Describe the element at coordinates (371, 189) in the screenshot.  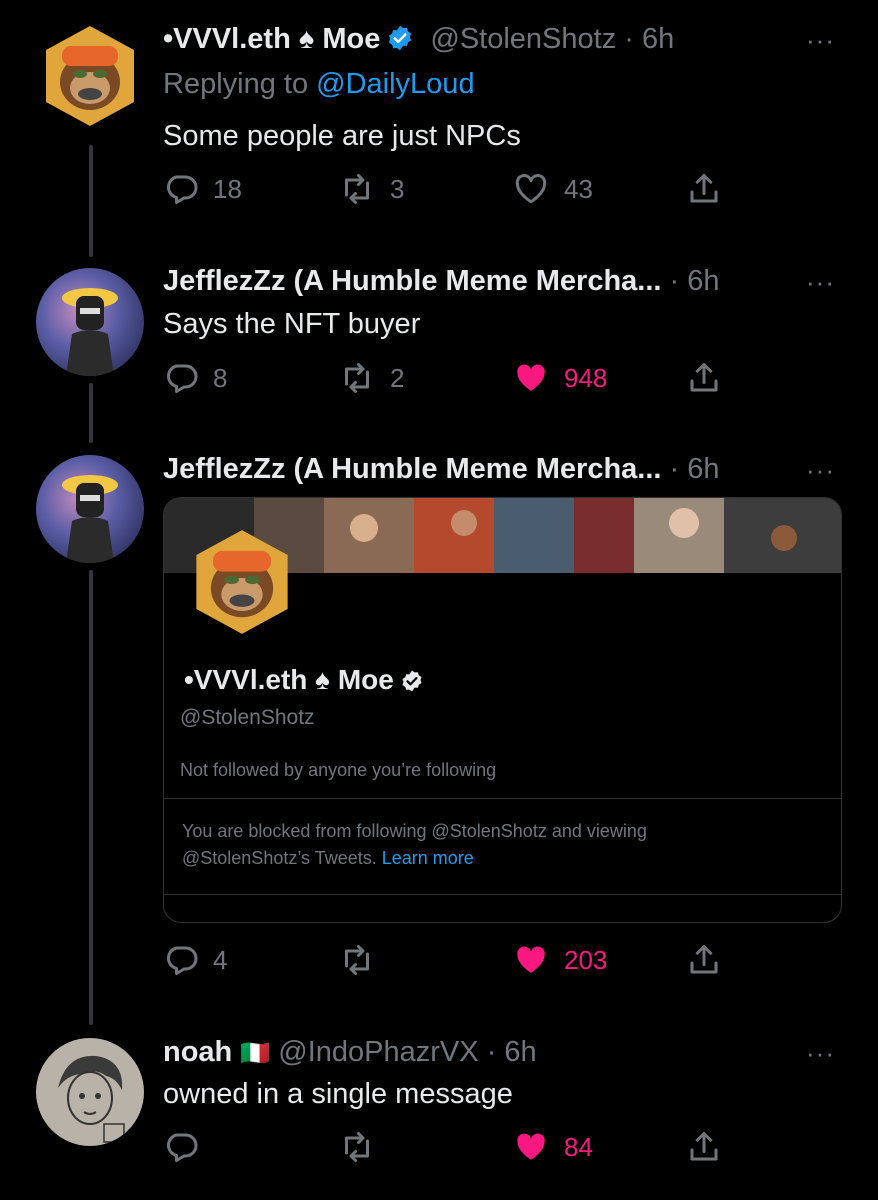
I see `retweet-button: 3` at that location.